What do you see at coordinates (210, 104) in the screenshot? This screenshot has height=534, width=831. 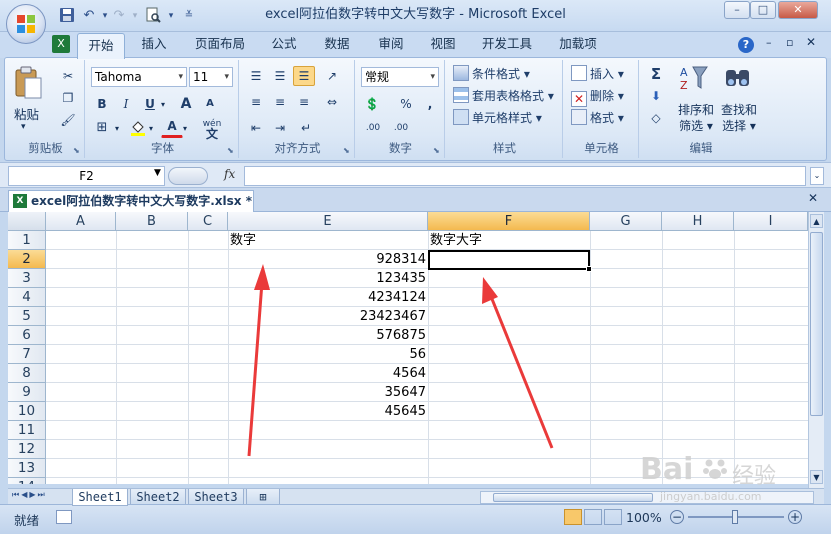 I see `shrink-font-button: A` at bounding box center [210, 104].